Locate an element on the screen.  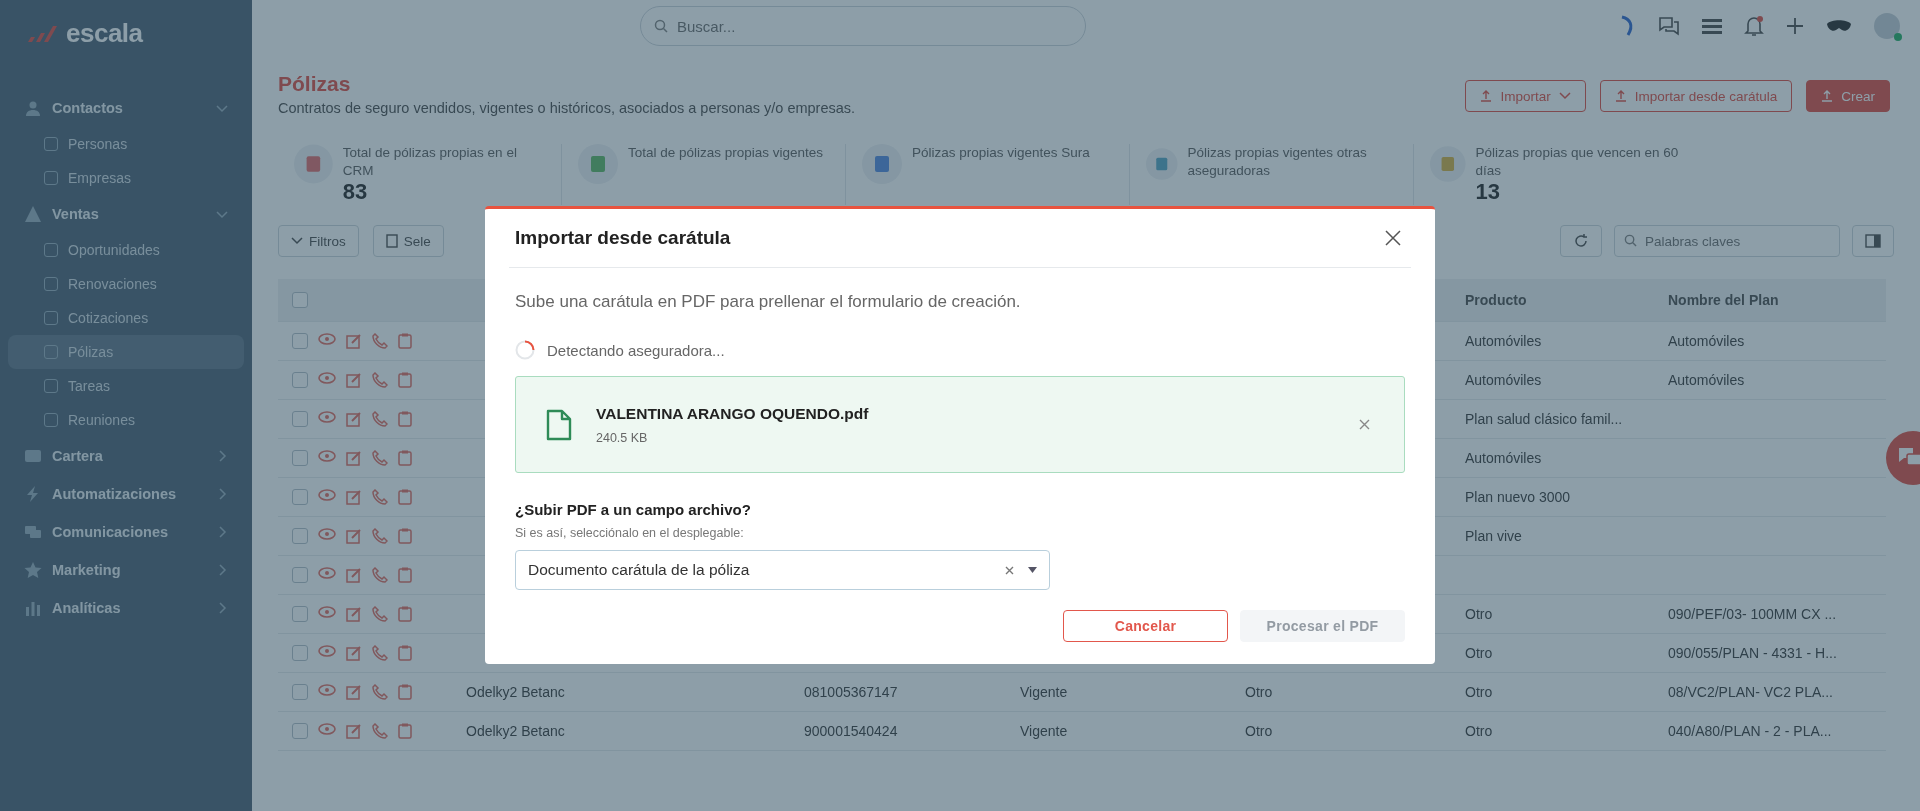
upload-icon is located at coordinates (1486, 96).